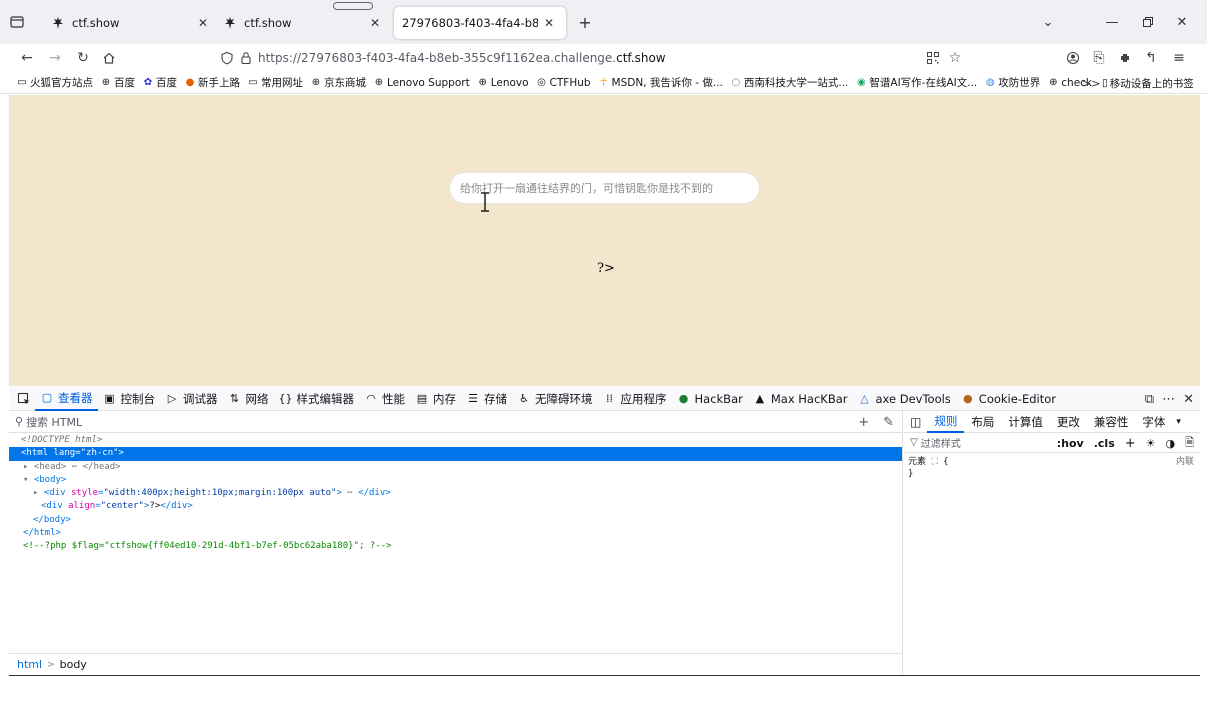 The height and width of the screenshot is (701, 1207). What do you see at coordinates (316, 82) in the screenshot?
I see `globe-icon: ⊕` at bounding box center [316, 82].